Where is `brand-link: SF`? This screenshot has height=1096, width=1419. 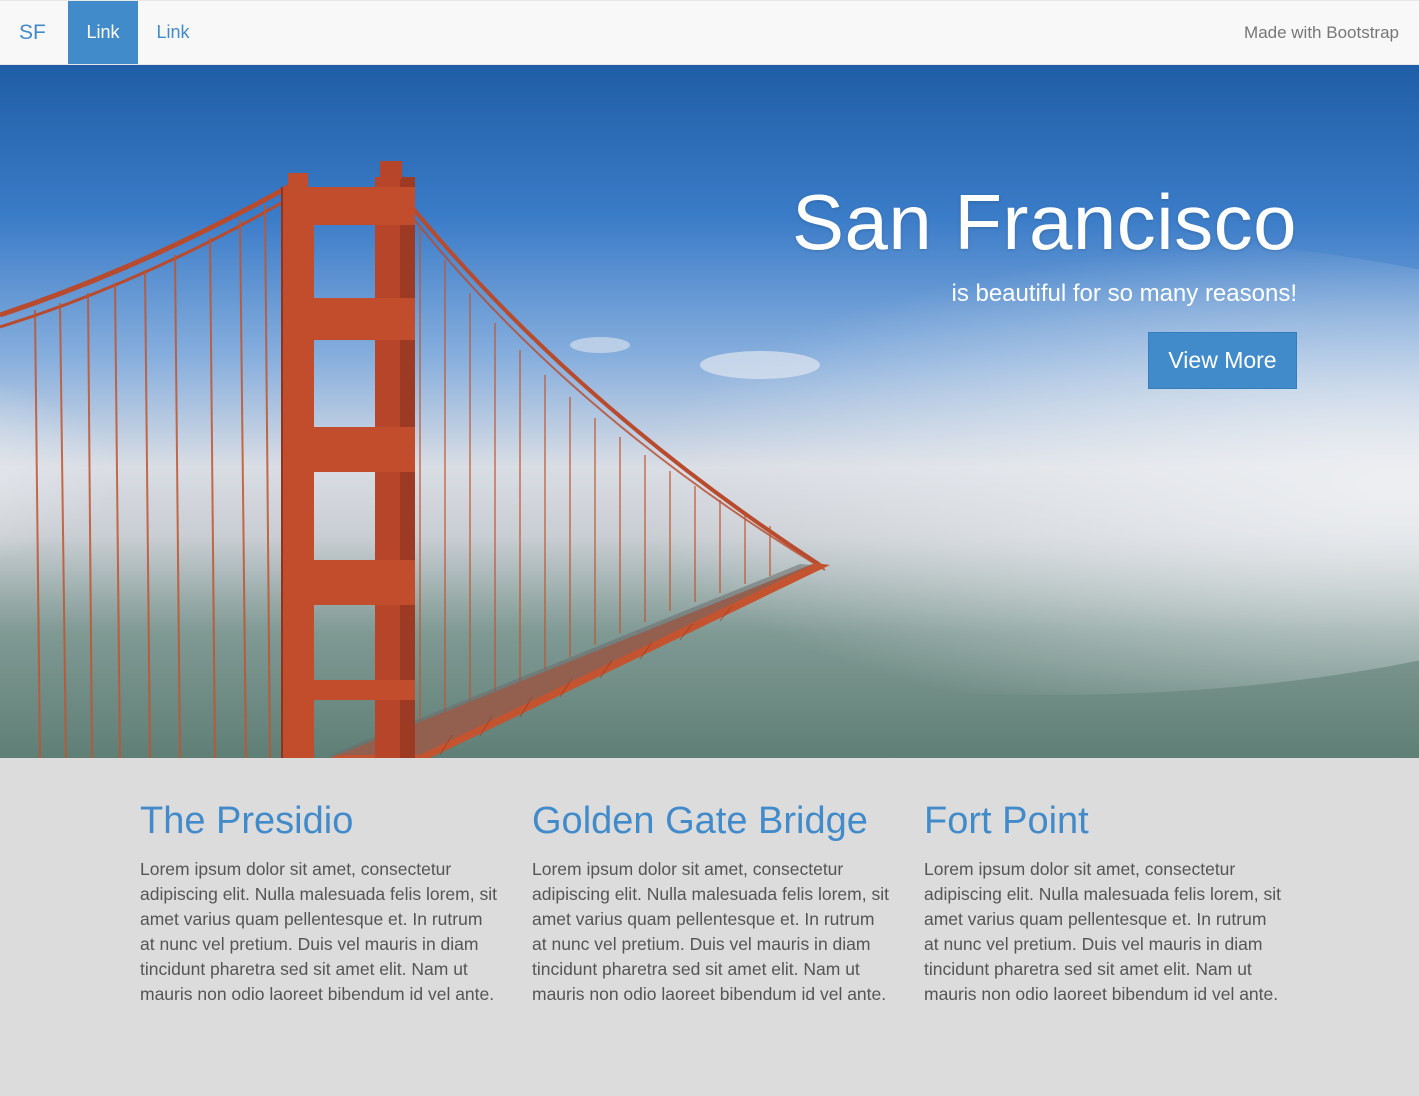 brand-link: SF is located at coordinates (32, 33).